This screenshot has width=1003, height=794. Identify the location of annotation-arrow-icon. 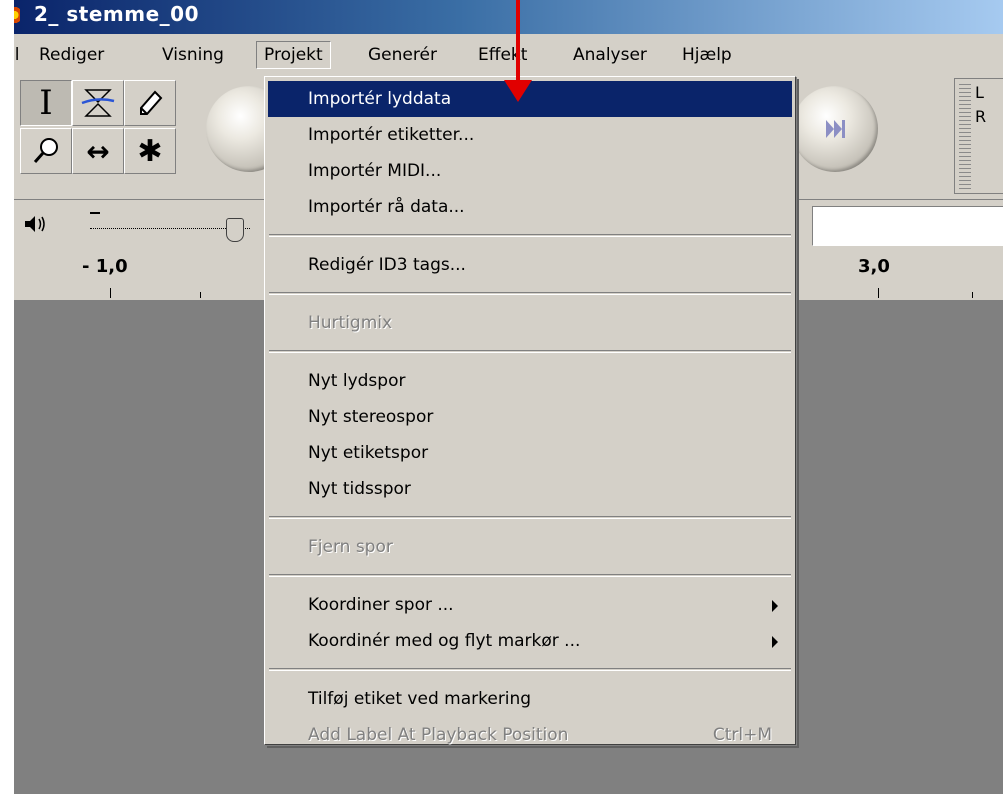
(518, 91).